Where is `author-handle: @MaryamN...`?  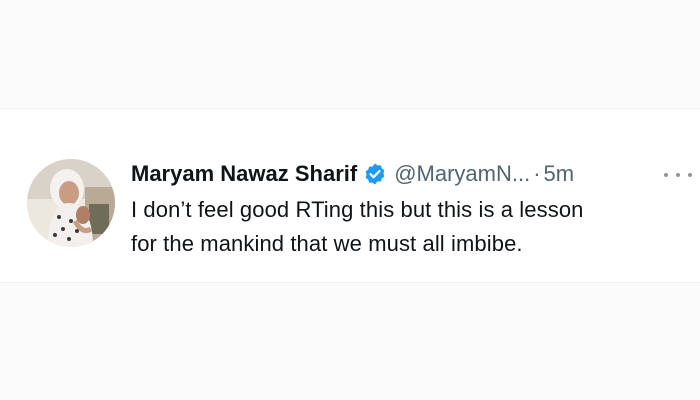 author-handle: @MaryamN... is located at coordinates (462, 174).